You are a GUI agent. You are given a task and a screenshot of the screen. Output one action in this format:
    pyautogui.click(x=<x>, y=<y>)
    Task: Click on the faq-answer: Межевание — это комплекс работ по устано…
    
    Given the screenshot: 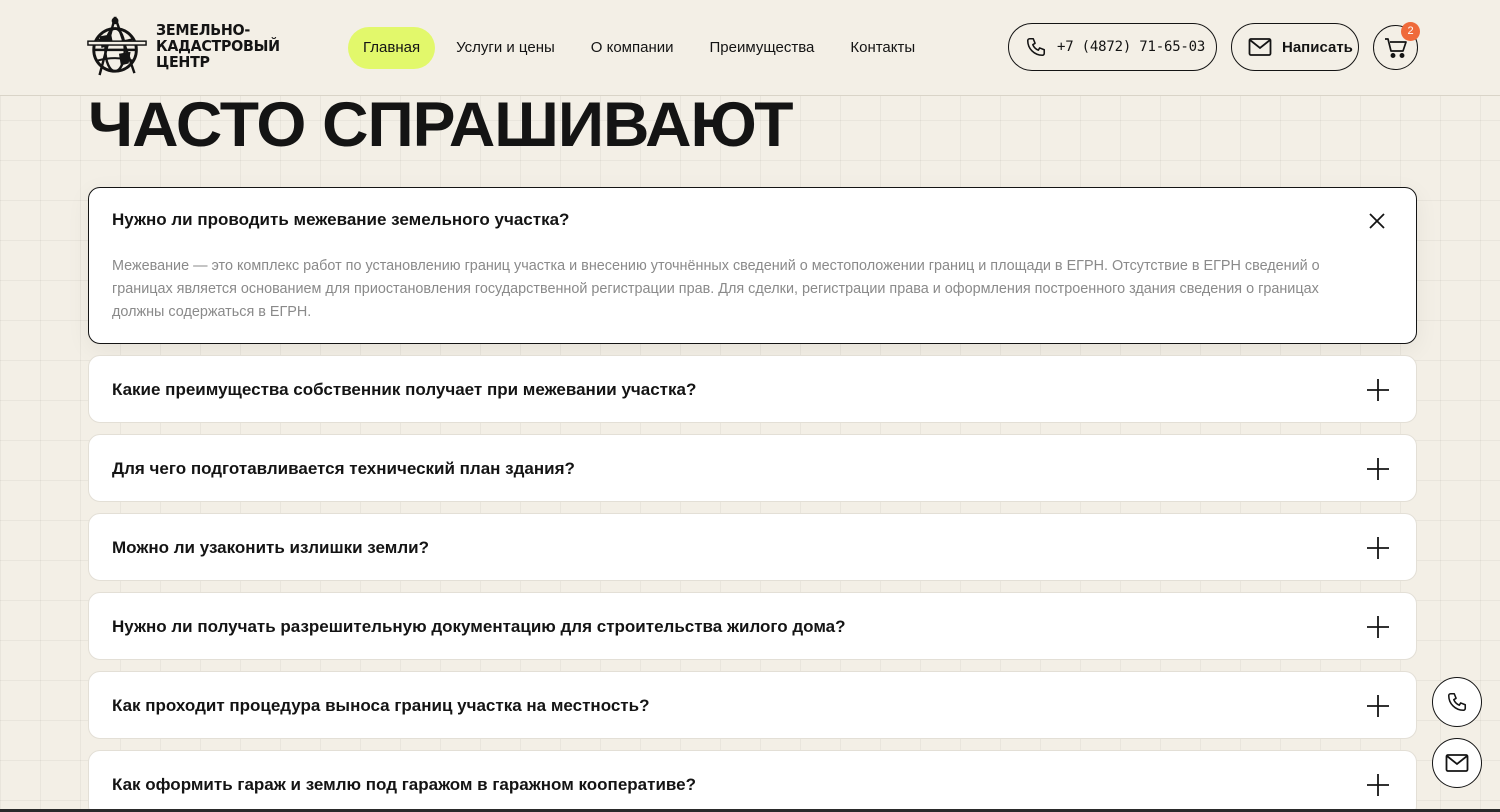 What is the action you would take?
    pyautogui.click(x=716, y=289)
    